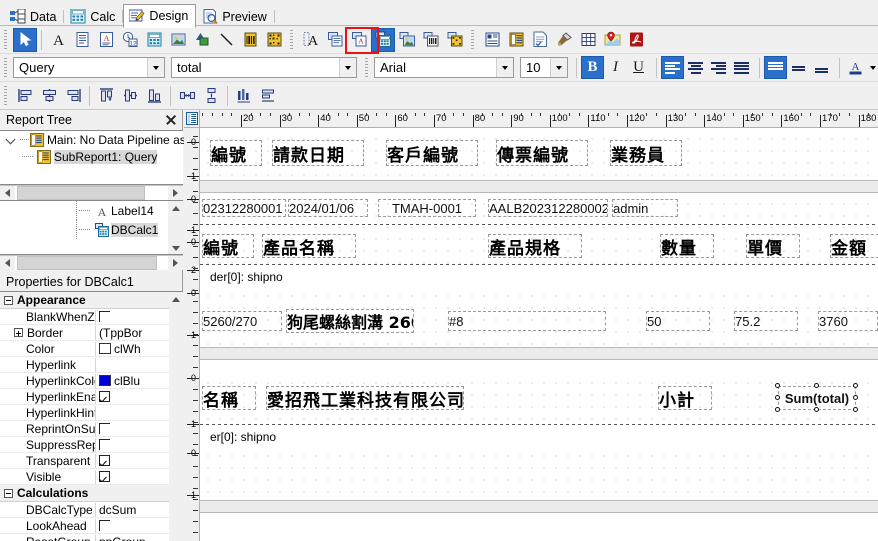 The width and height of the screenshot is (878, 541). I want to click on design-control-dbtext: 2024/01/06, so click(328, 208).